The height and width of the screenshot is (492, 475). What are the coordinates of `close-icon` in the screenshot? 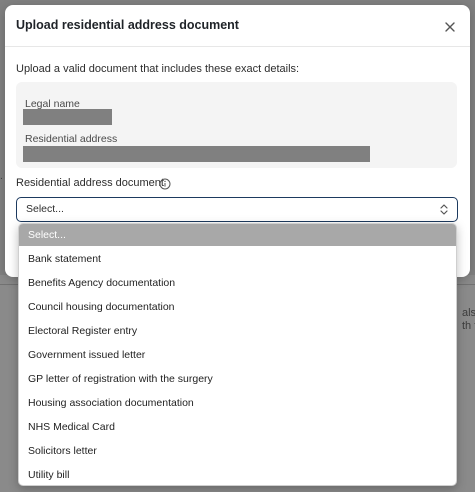 It's located at (450, 27).